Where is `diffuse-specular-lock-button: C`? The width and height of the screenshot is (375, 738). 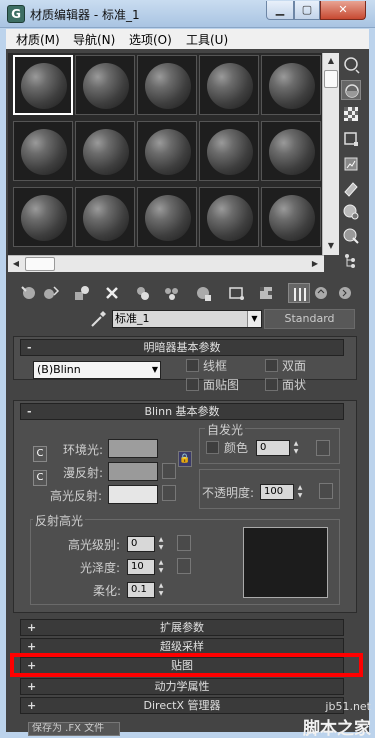
diffuse-specular-lock-button: C is located at coordinates (40, 478).